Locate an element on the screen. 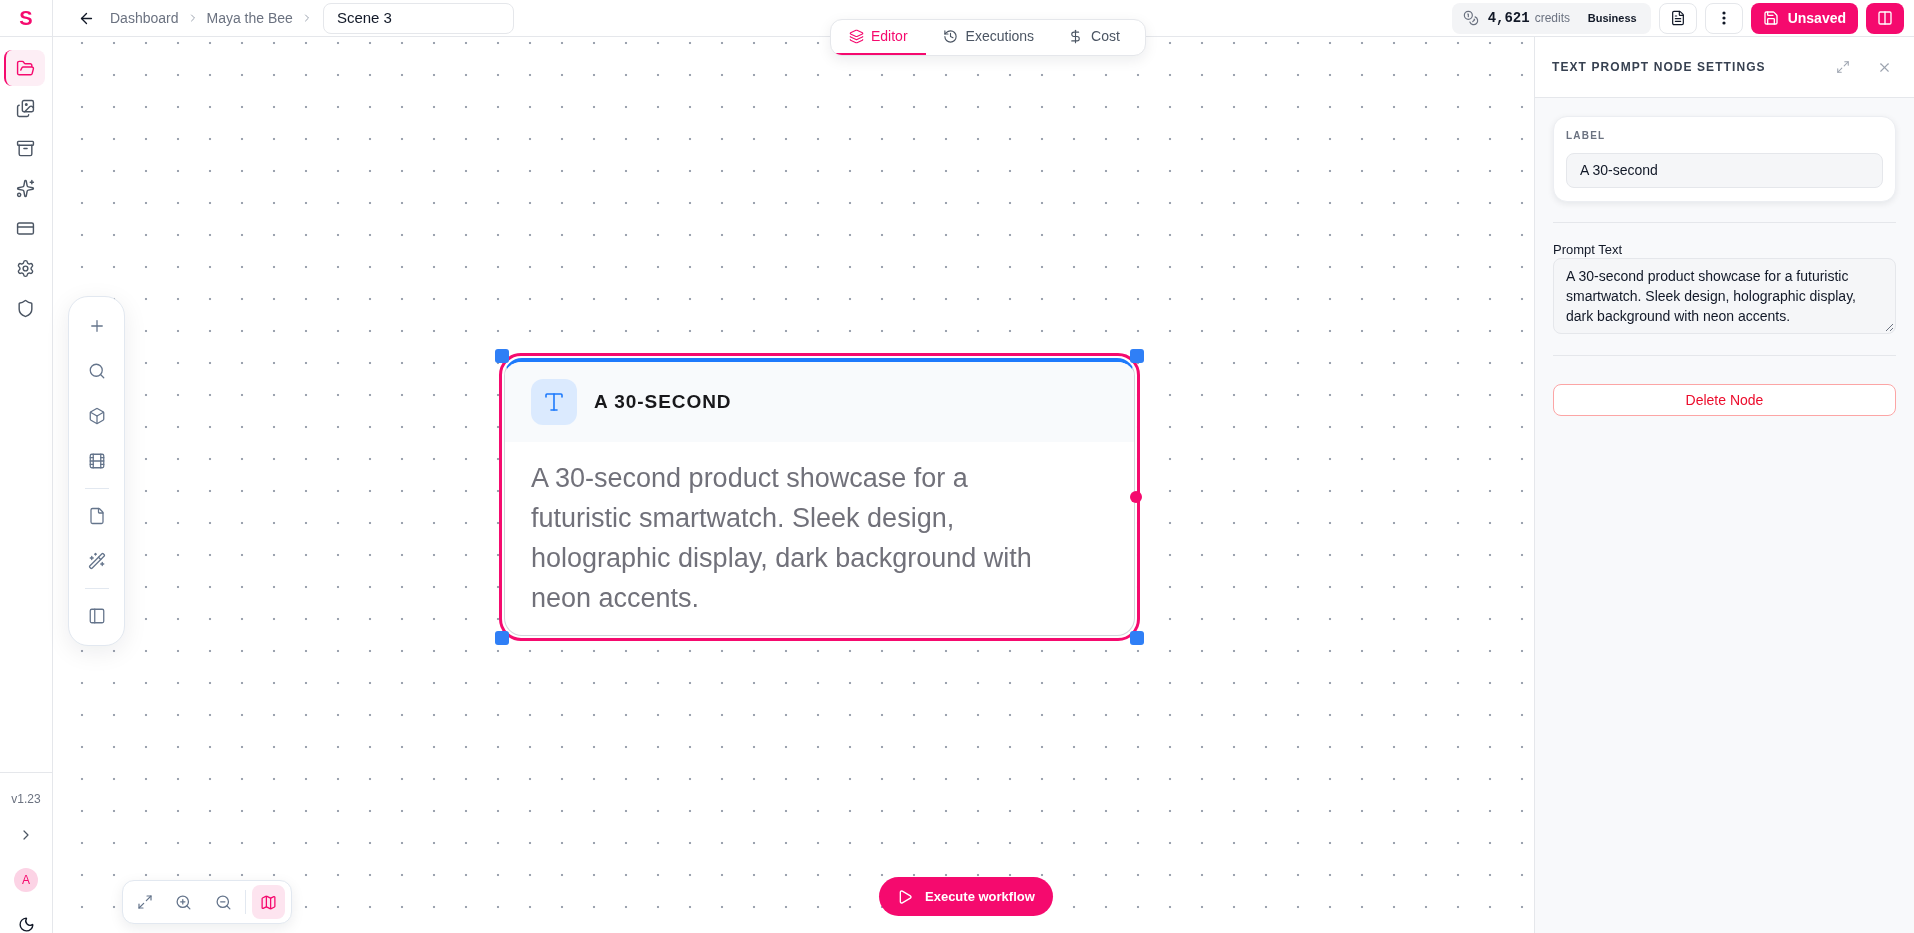 The height and width of the screenshot is (933, 1914). shield-icon is located at coordinates (25, 308).